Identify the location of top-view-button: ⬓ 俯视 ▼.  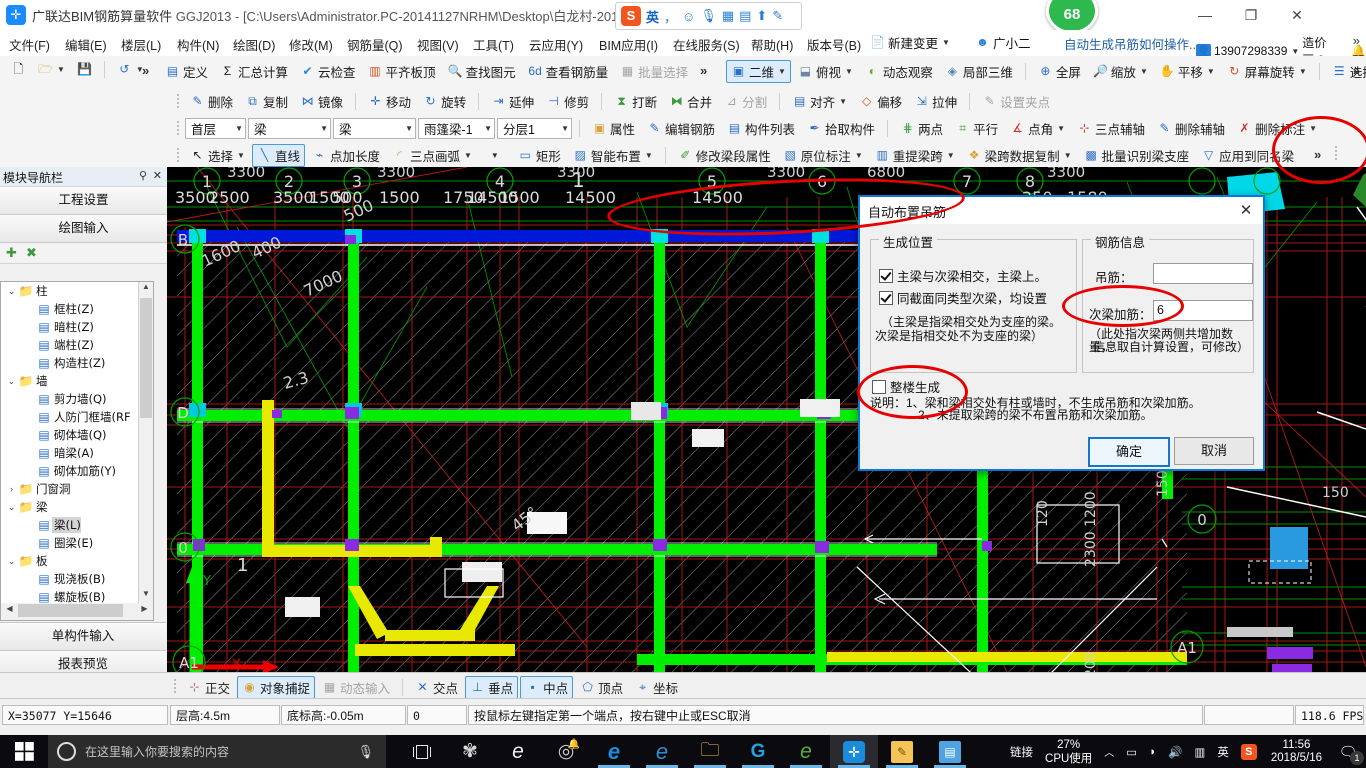
(825, 71).